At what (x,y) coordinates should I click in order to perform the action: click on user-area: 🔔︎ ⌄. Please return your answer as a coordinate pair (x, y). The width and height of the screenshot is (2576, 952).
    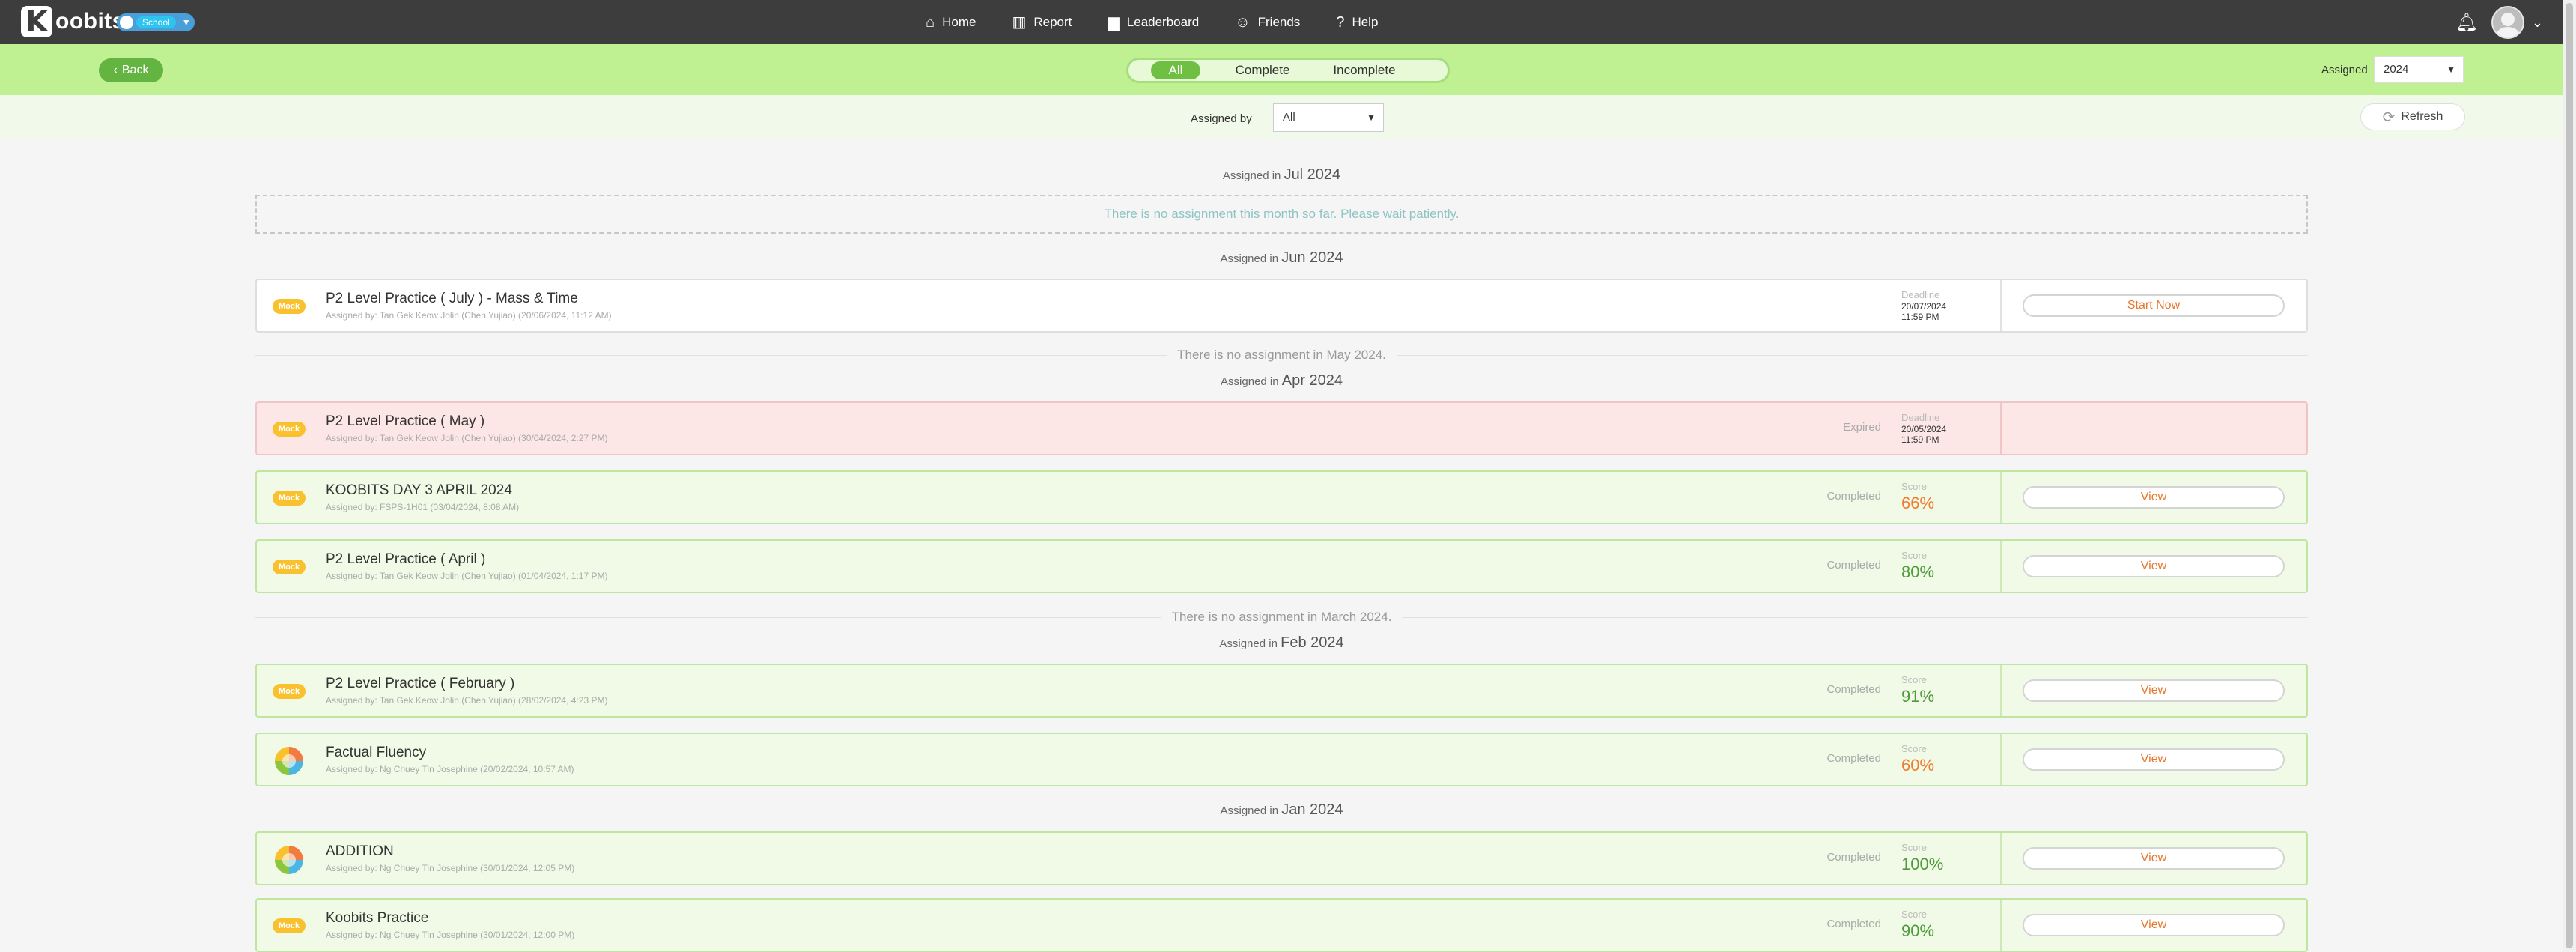
    Looking at the image, I should click on (2499, 22).